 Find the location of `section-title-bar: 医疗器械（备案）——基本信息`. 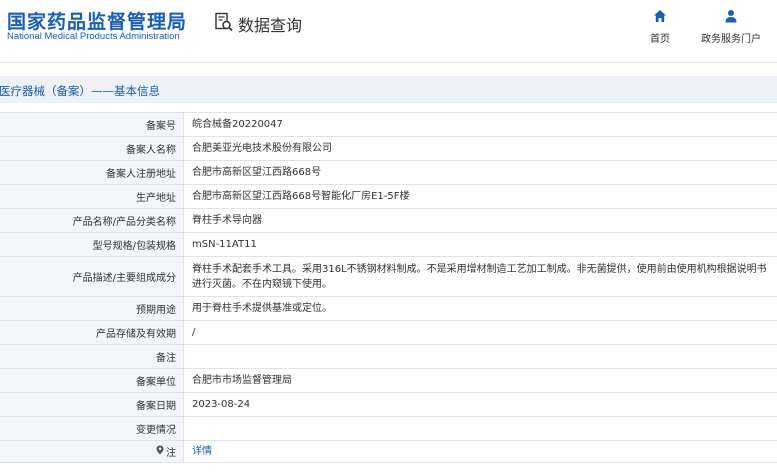

section-title-bar: 医疗器械（备案）——基本信息 is located at coordinates (388, 89).